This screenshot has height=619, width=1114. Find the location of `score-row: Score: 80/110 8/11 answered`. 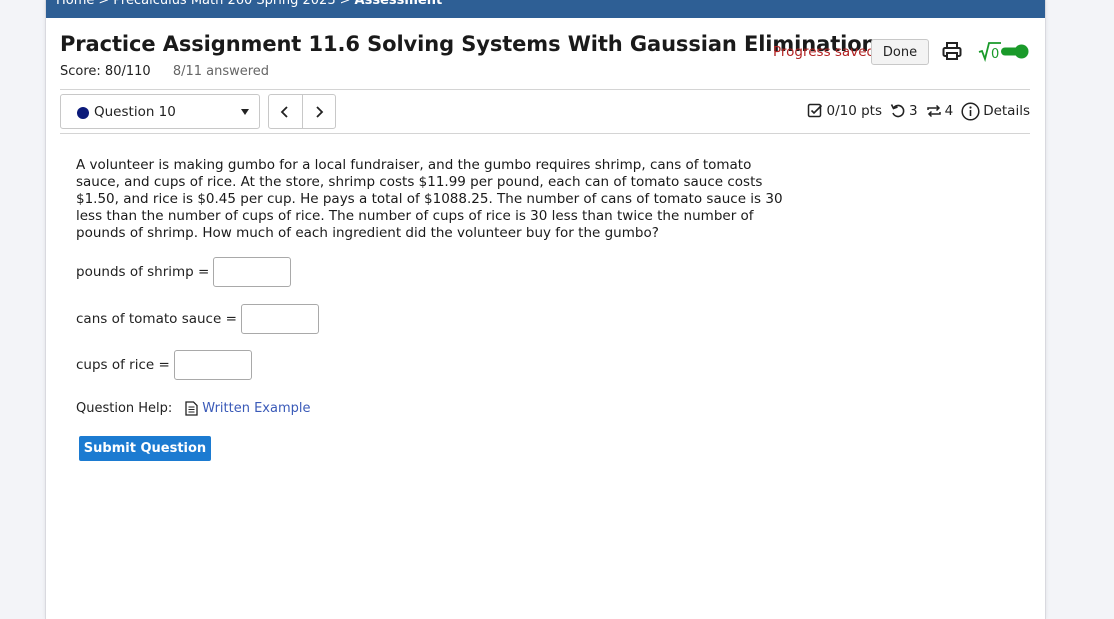

score-row: Score: 80/110 8/11 answered is located at coordinates (164, 71).